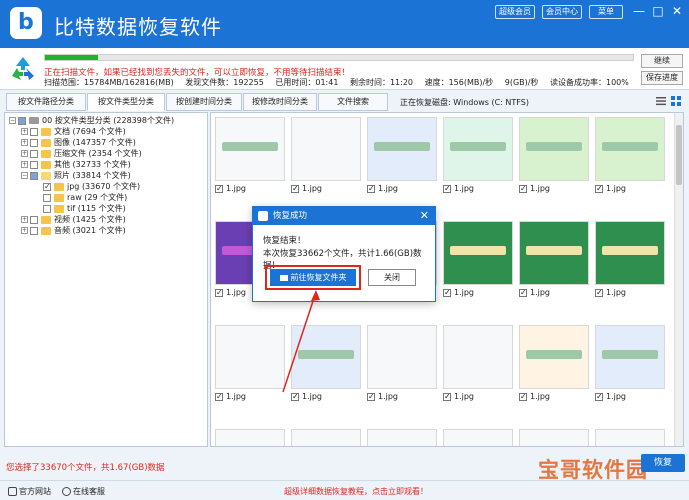  I want to click on save-progress-button: 保存进度, so click(662, 78).